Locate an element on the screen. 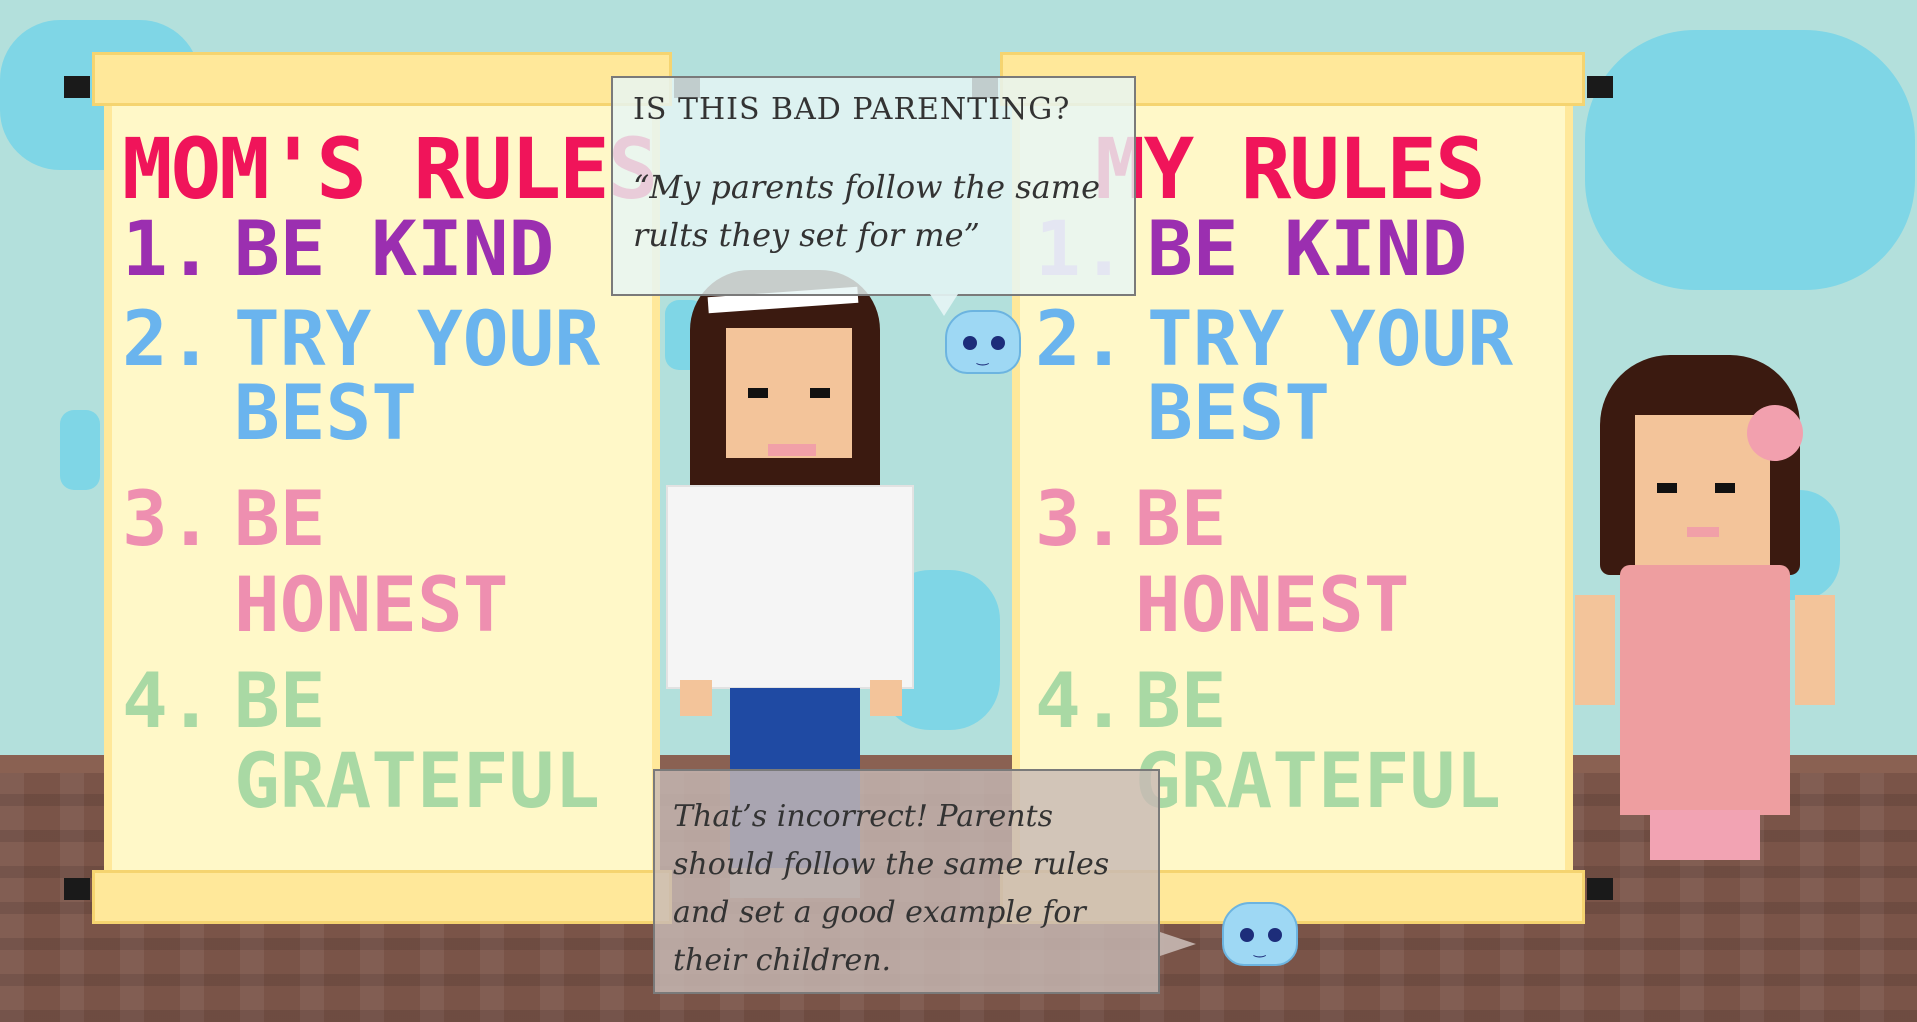 The height and width of the screenshot is (1022, 1917). question-title: IS THIS BAD PARENTING? is located at coordinates (852, 109).